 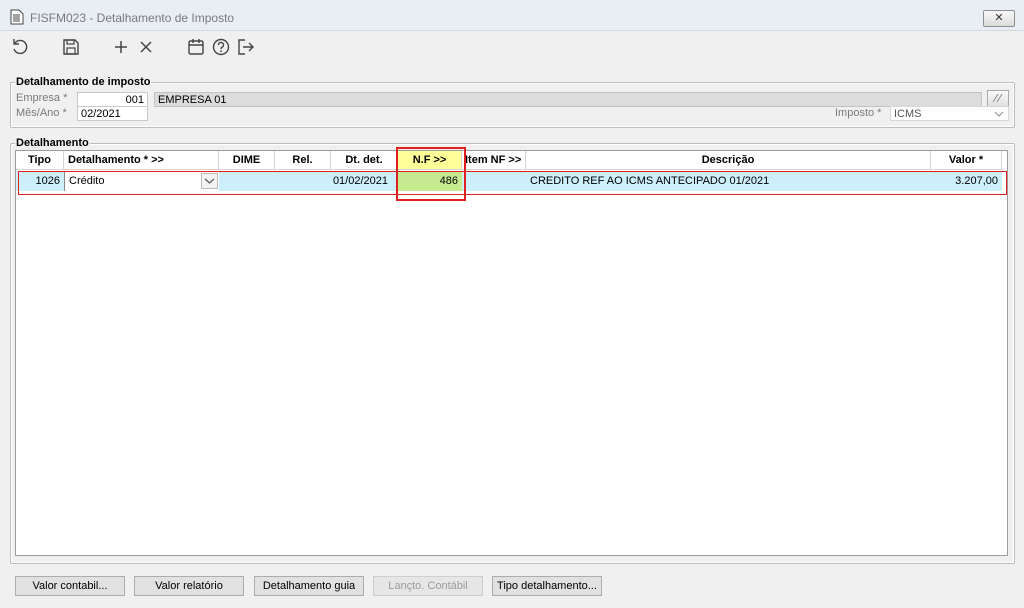 What do you see at coordinates (71, 47) in the screenshot?
I see `save-icon` at bounding box center [71, 47].